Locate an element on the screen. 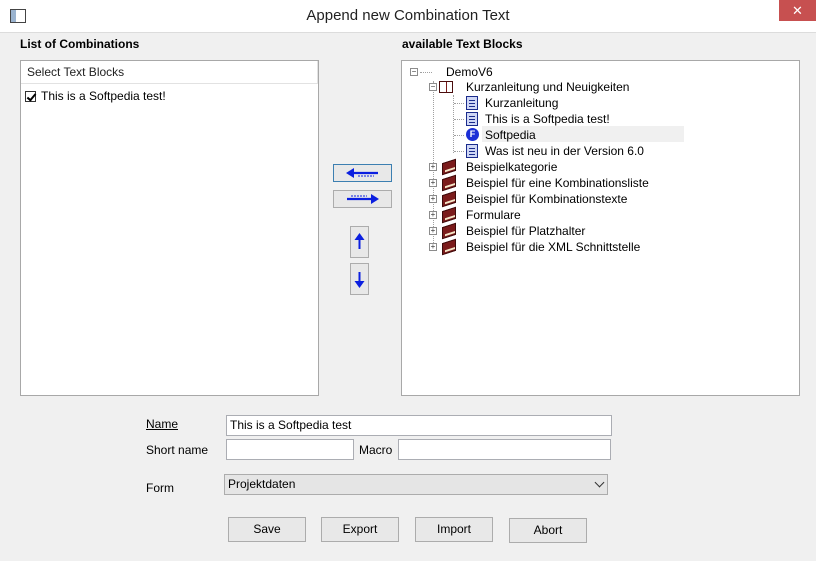 Image resolution: width=816 pixels, height=561 pixels. arrow-up-icon is located at coordinates (359, 241).